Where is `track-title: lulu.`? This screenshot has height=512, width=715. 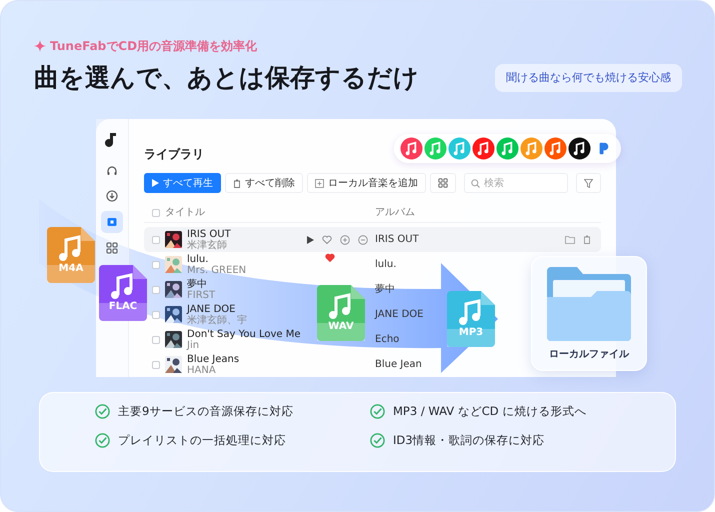 track-title: lulu. is located at coordinates (198, 259).